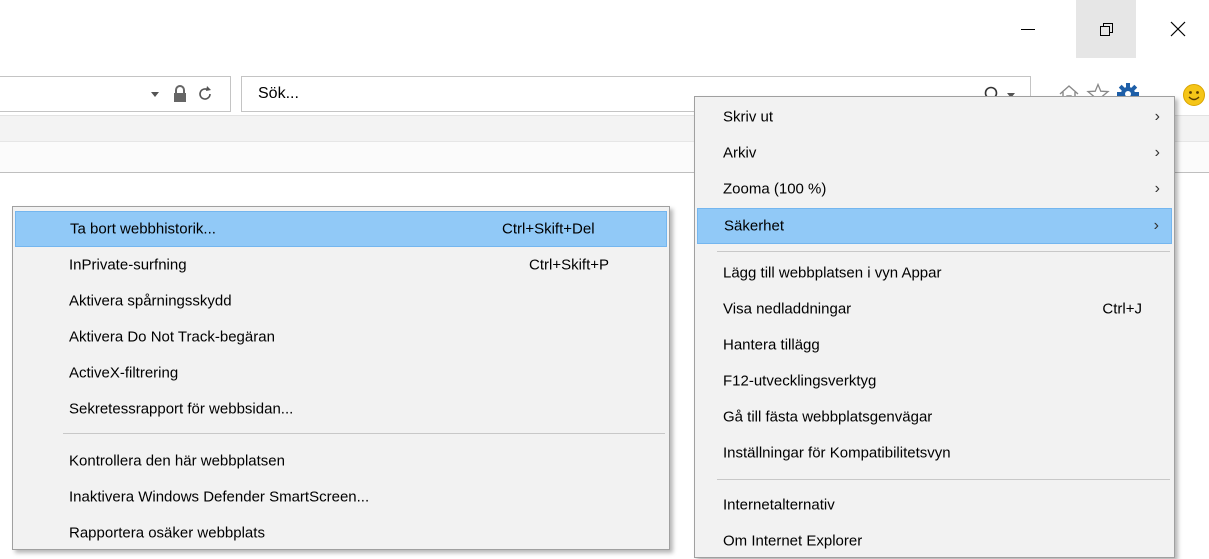  I want to click on smiley-icon, so click(1194, 95).